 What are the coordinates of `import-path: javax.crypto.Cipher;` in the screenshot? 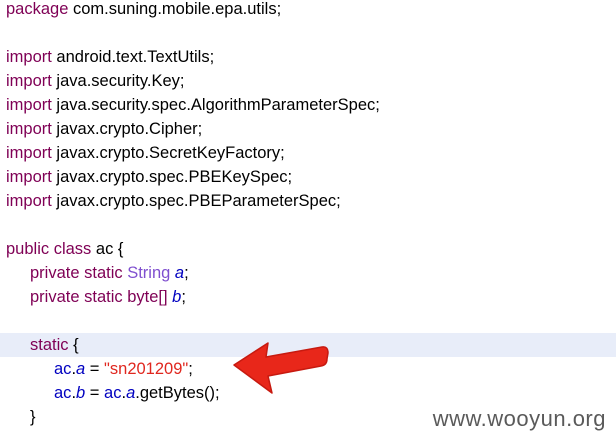 It's located at (127, 129).